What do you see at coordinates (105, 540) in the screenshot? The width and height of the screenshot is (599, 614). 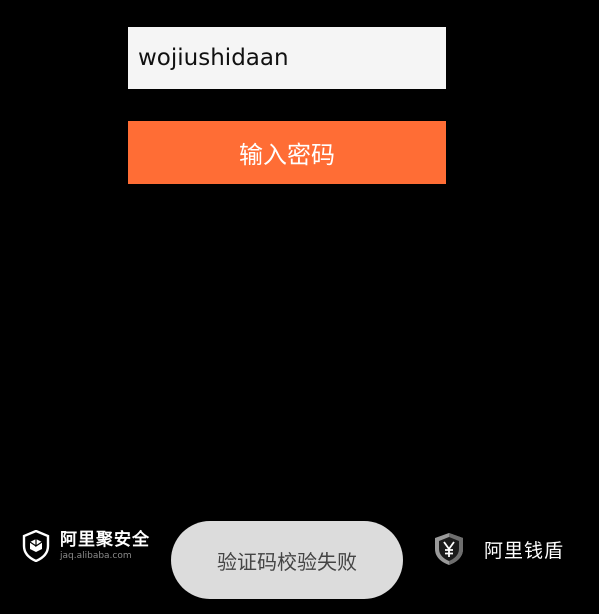 I see `left-brand-name: 阿里聚安全` at bounding box center [105, 540].